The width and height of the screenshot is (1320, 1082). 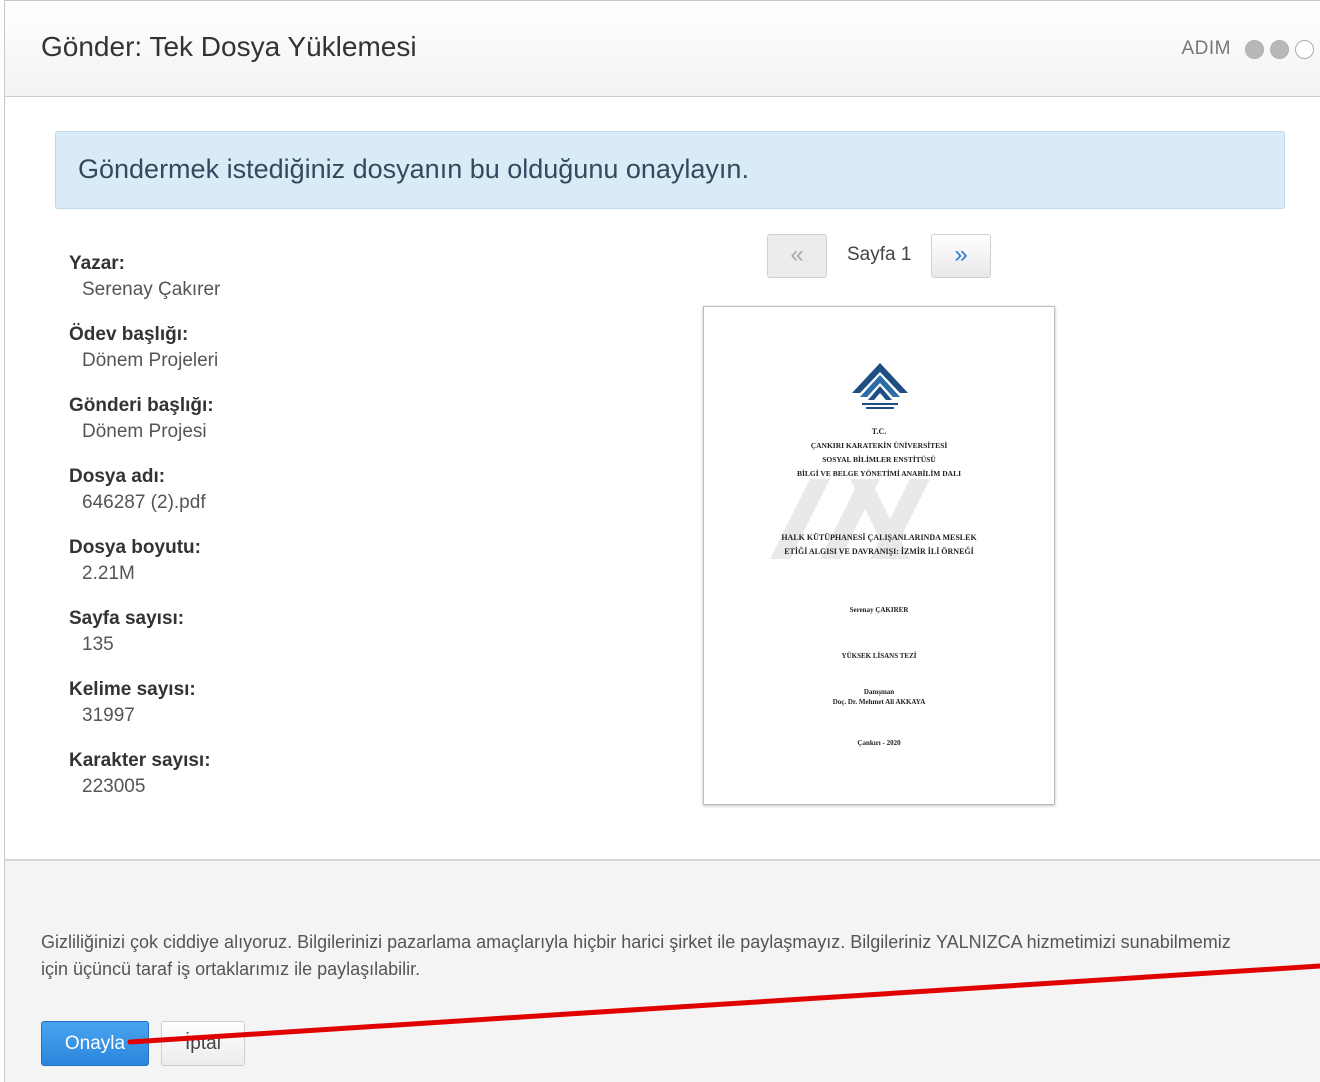 What do you see at coordinates (229, 46) in the screenshot?
I see `dialog-title: Gönder: Tek Dosya Yüklemesi` at bounding box center [229, 46].